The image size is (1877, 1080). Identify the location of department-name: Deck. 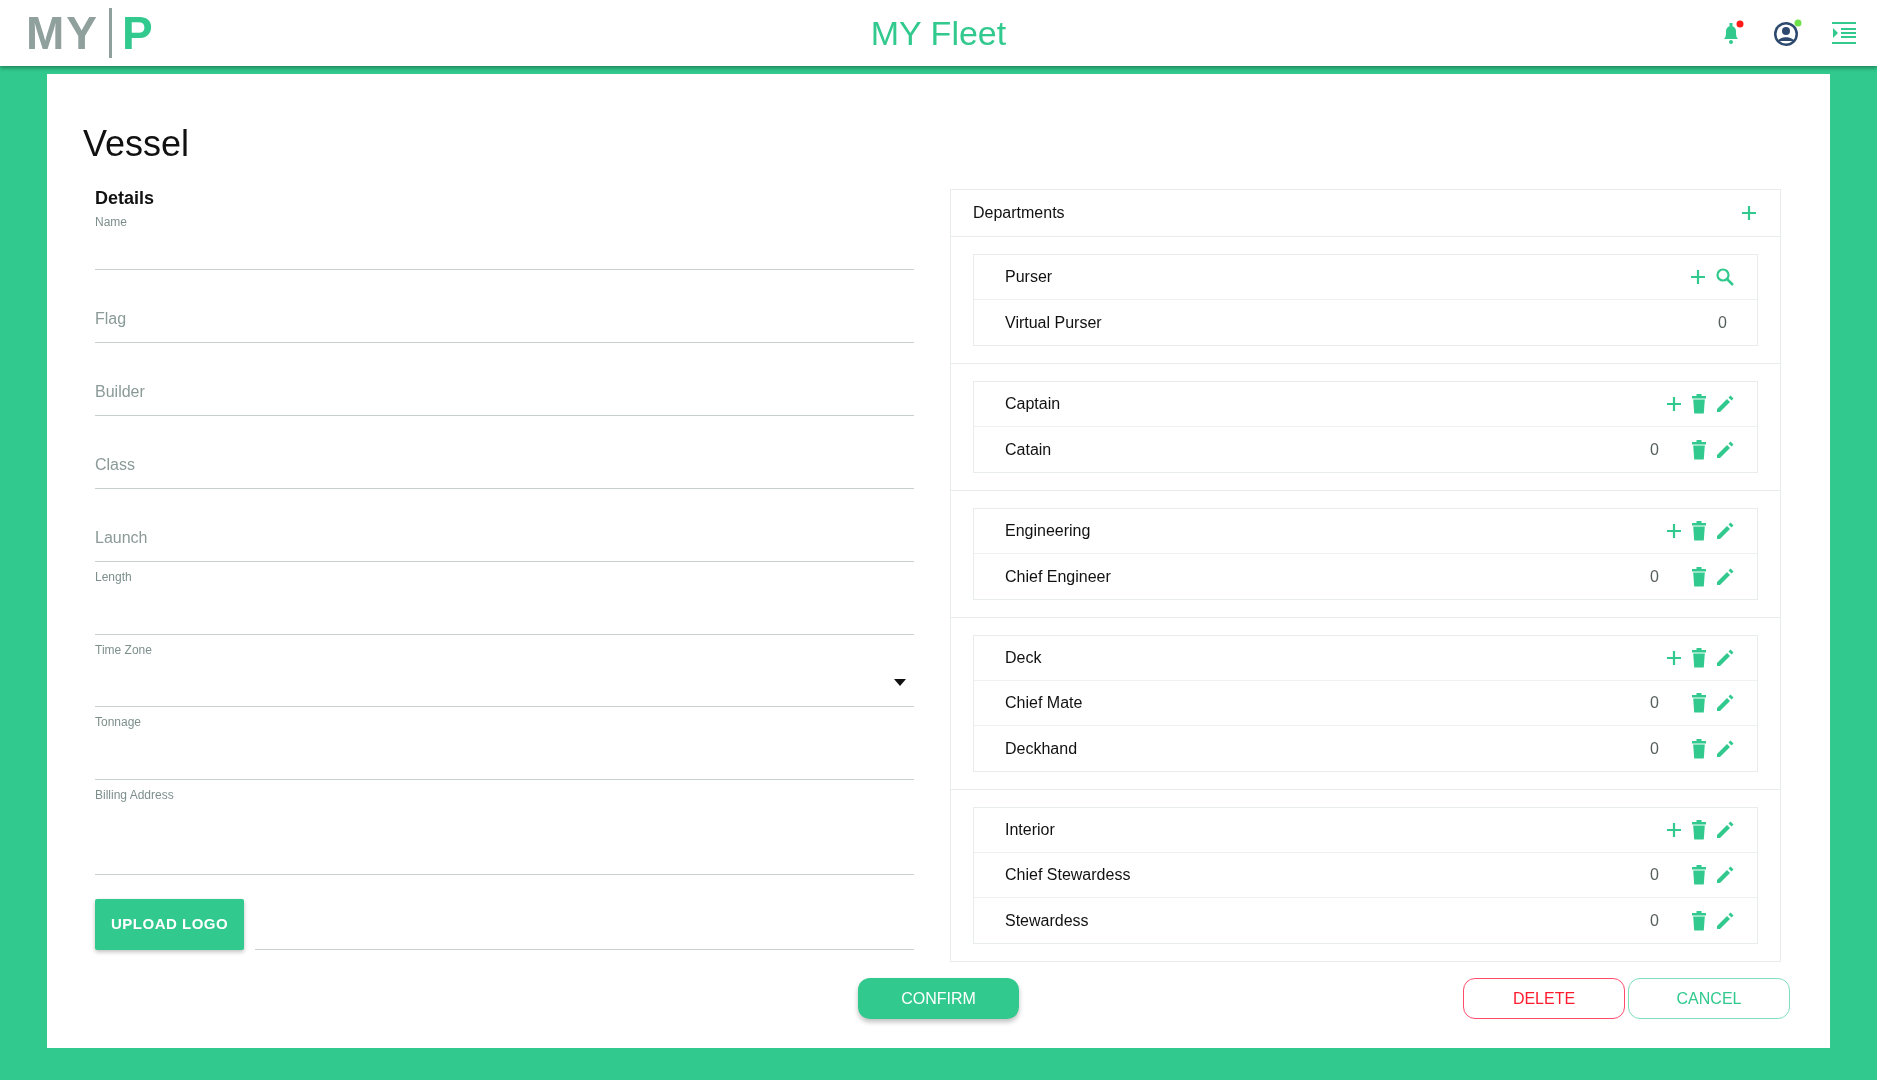
(1023, 658).